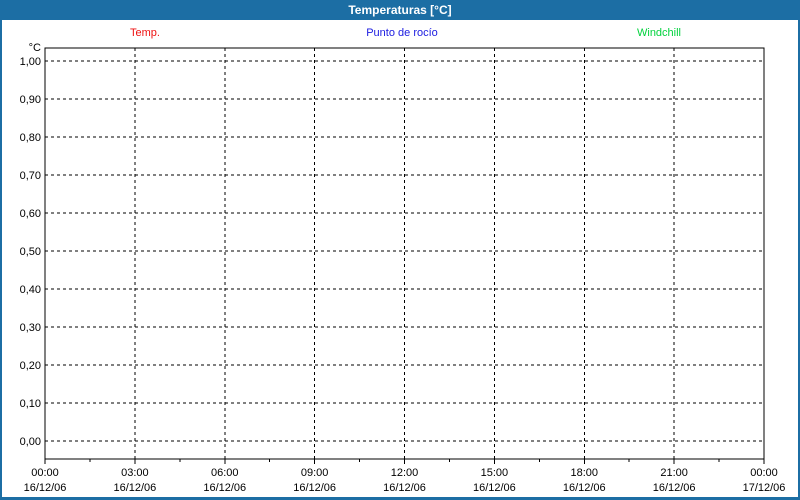 Image resolution: width=800 pixels, height=500 pixels. Describe the element at coordinates (30, 404) in the screenshot. I see `y-tick-label: 0,10` at that location.